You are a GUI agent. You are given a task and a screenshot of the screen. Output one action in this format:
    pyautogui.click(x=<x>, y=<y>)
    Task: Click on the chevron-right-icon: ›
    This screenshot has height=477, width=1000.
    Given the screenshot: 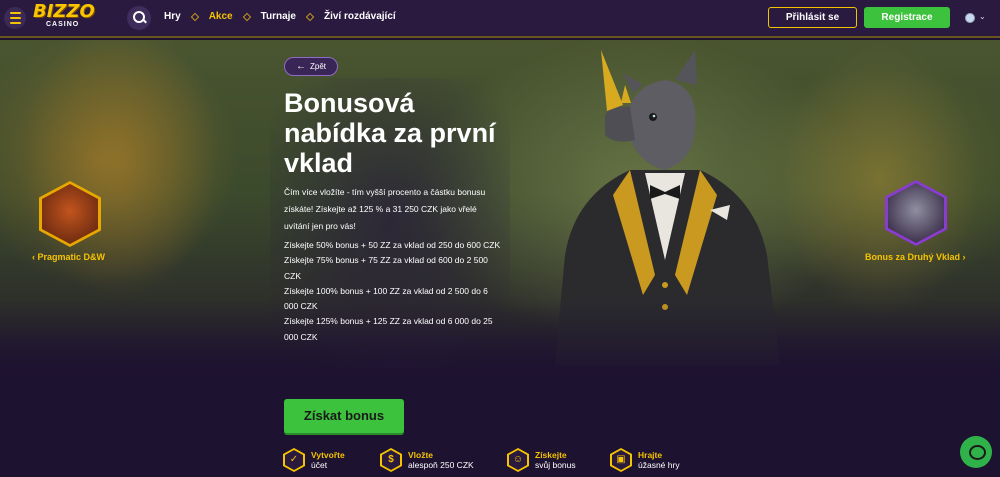 What is the action you would take?
    pyautogui.click(x=964, y=257)
    